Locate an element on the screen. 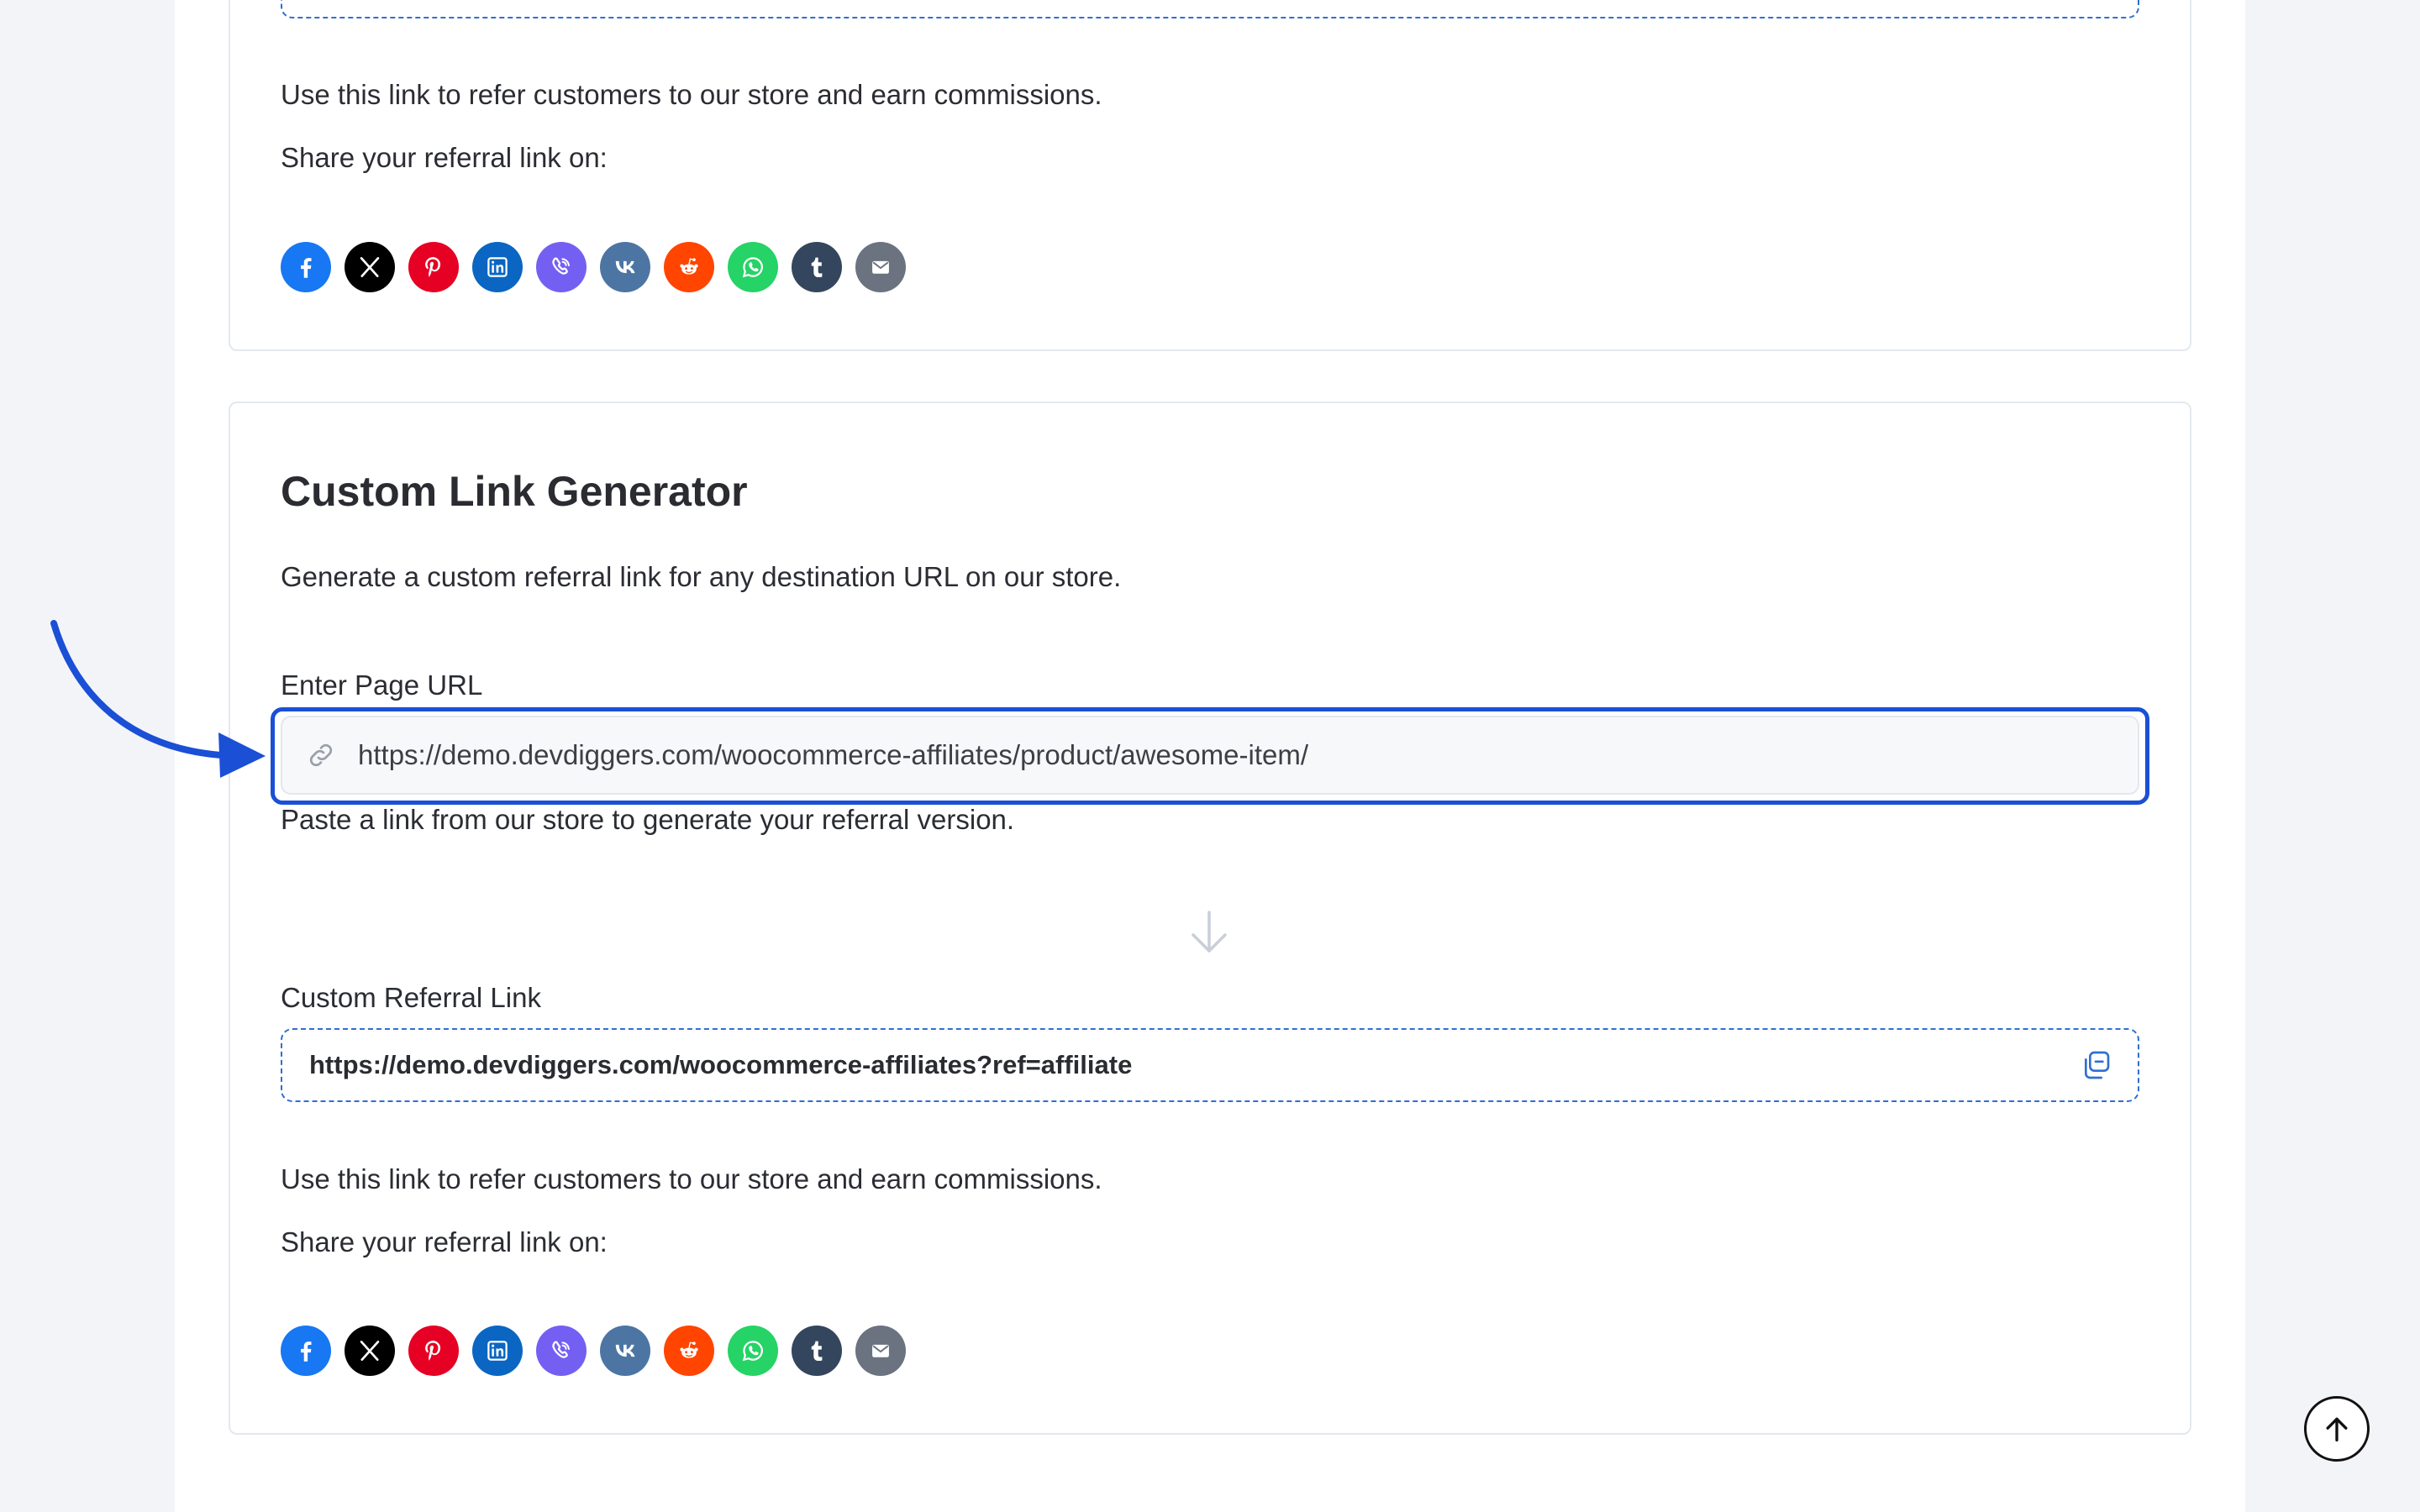  scroll-to-top-button is located at coordinates (2337, 1429).